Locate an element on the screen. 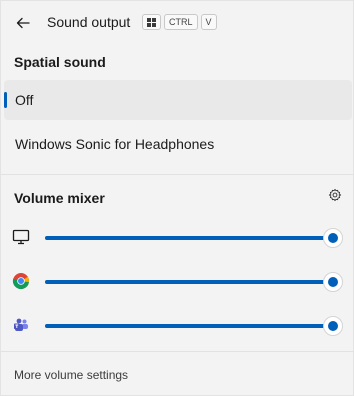  chrome-volume-slider is located at coordinates (194, 282).